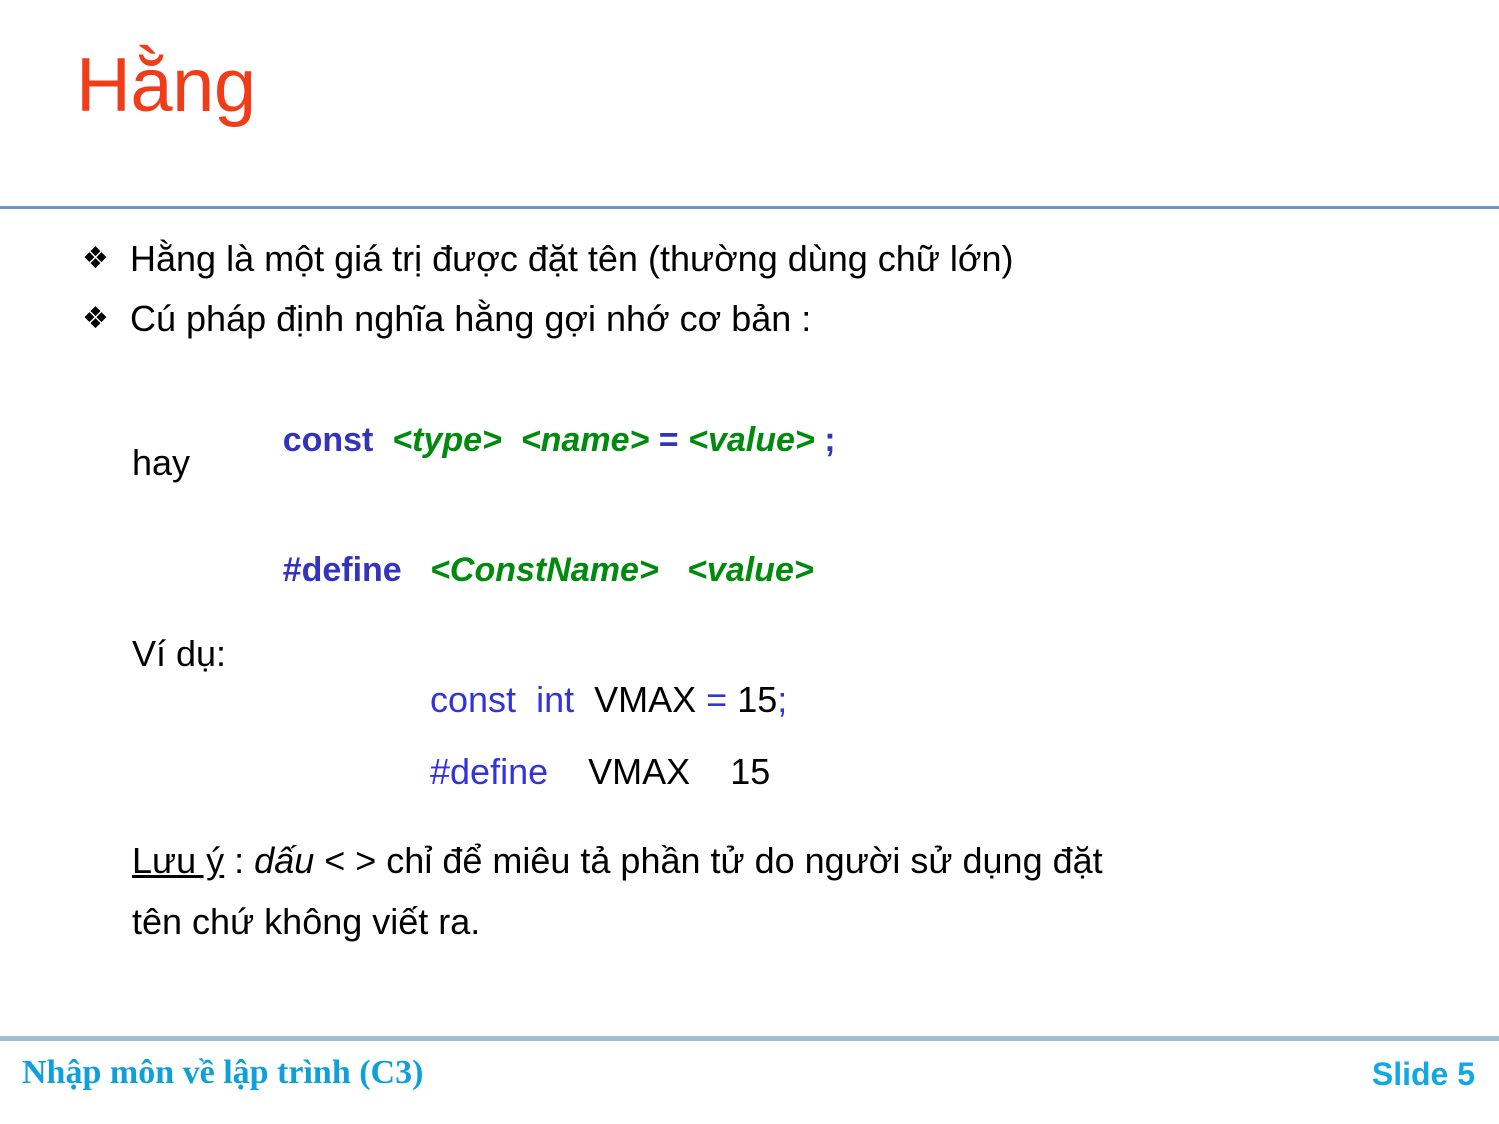  What do you see at coordinates (178, 860) in the screenshot?
I see `note-label: Lưu ý` at bounding box center [178, 860].